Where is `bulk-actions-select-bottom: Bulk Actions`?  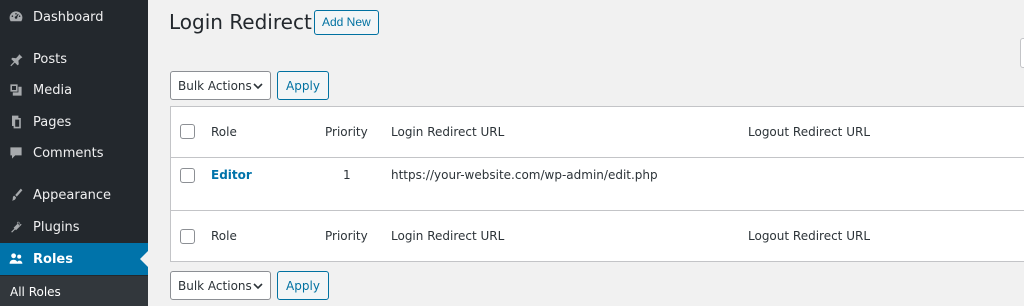
bulk-actions-select-bottom: Bulk Actions is located at coordinates (220, 285).